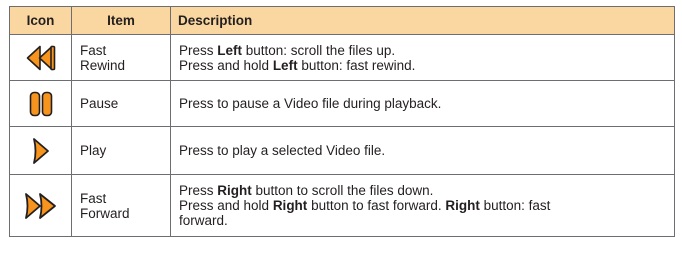 This screenshot has width=682, height=261. Describe the element at coordinates (40, 20) in the screenshot. I see `header-icon: Icon` at that location.